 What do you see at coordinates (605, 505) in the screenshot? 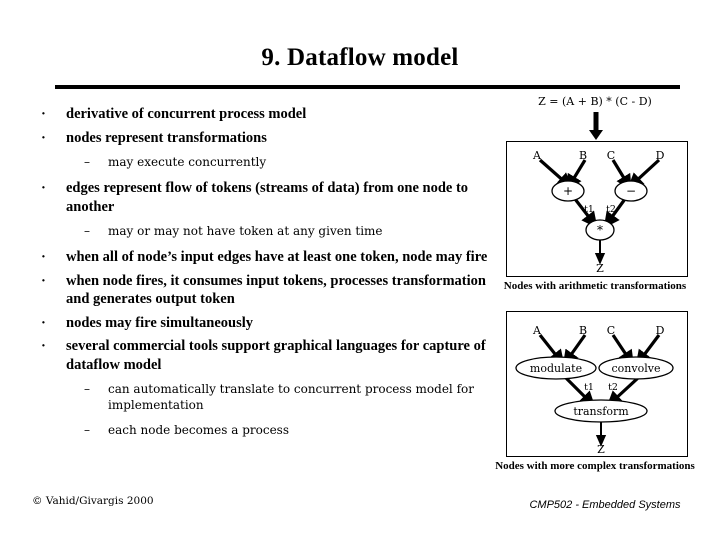
I see `course-footer: CMP502 - Embedded Systems` at bounding box center [605, 505].